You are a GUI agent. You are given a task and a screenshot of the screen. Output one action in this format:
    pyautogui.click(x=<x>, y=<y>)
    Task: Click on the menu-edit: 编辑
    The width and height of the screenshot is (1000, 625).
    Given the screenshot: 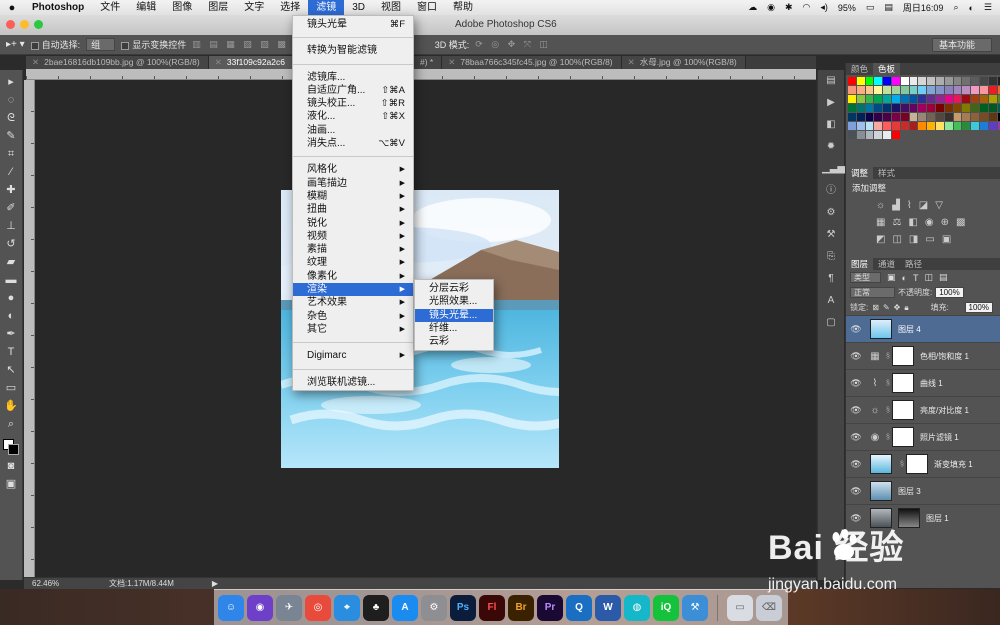 What is the action you would take?
    pyautogui.click(x=146, y=7)
    